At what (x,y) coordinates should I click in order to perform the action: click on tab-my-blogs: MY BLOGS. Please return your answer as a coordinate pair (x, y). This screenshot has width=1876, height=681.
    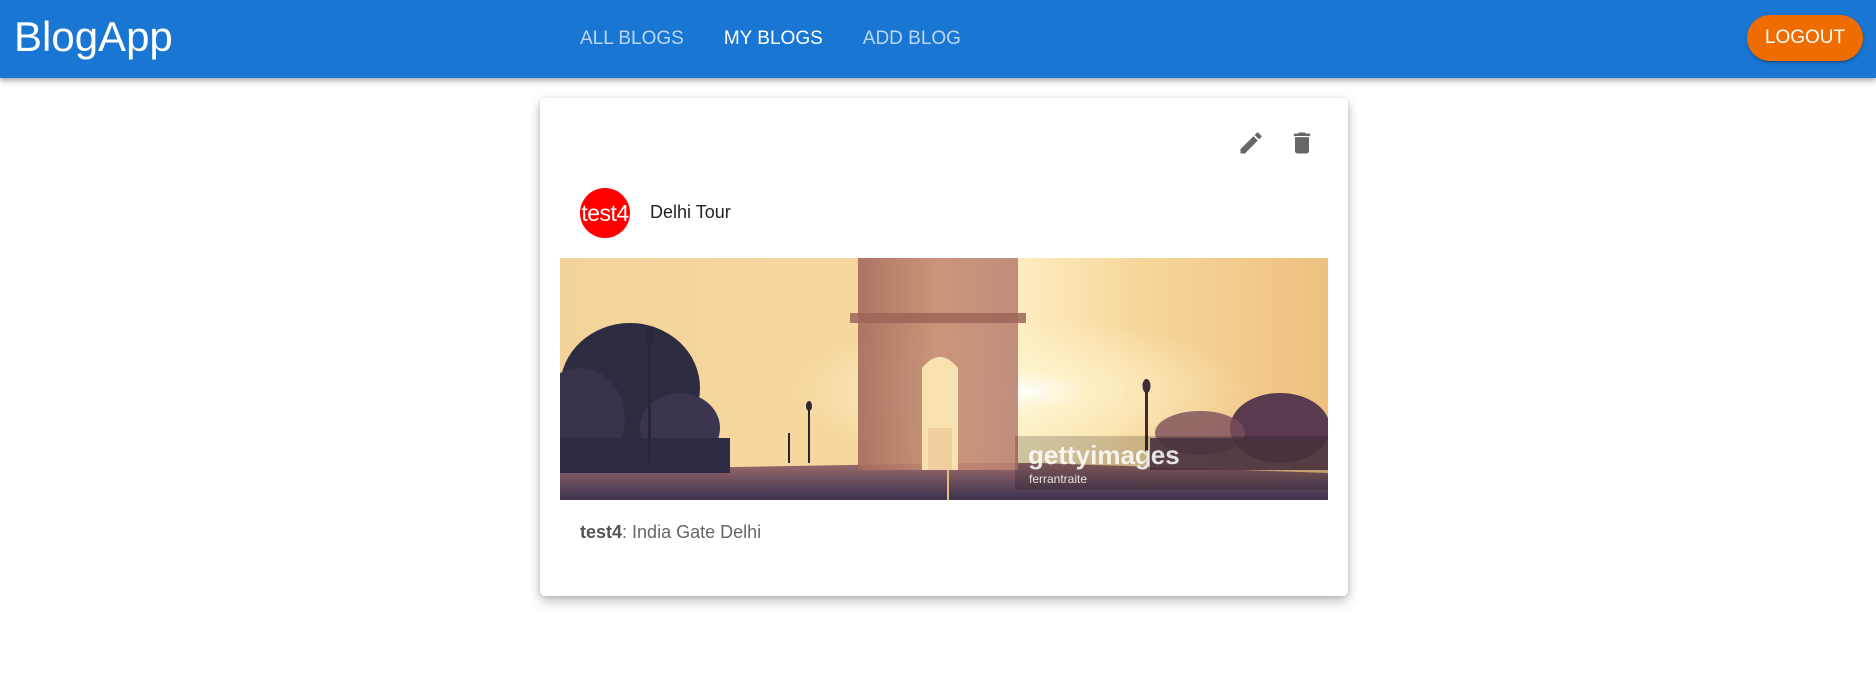
    Looking at the image, I should click on (773, 39).